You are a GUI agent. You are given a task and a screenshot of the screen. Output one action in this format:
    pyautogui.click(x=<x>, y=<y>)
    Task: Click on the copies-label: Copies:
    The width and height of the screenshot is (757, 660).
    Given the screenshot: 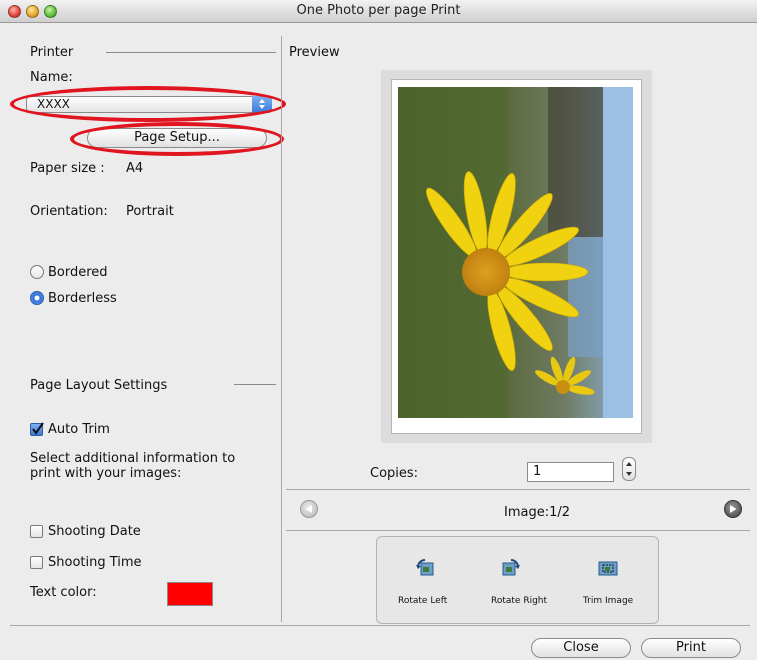 What is the action you would take?
    pyautogui.click(x=394, y=473)
    